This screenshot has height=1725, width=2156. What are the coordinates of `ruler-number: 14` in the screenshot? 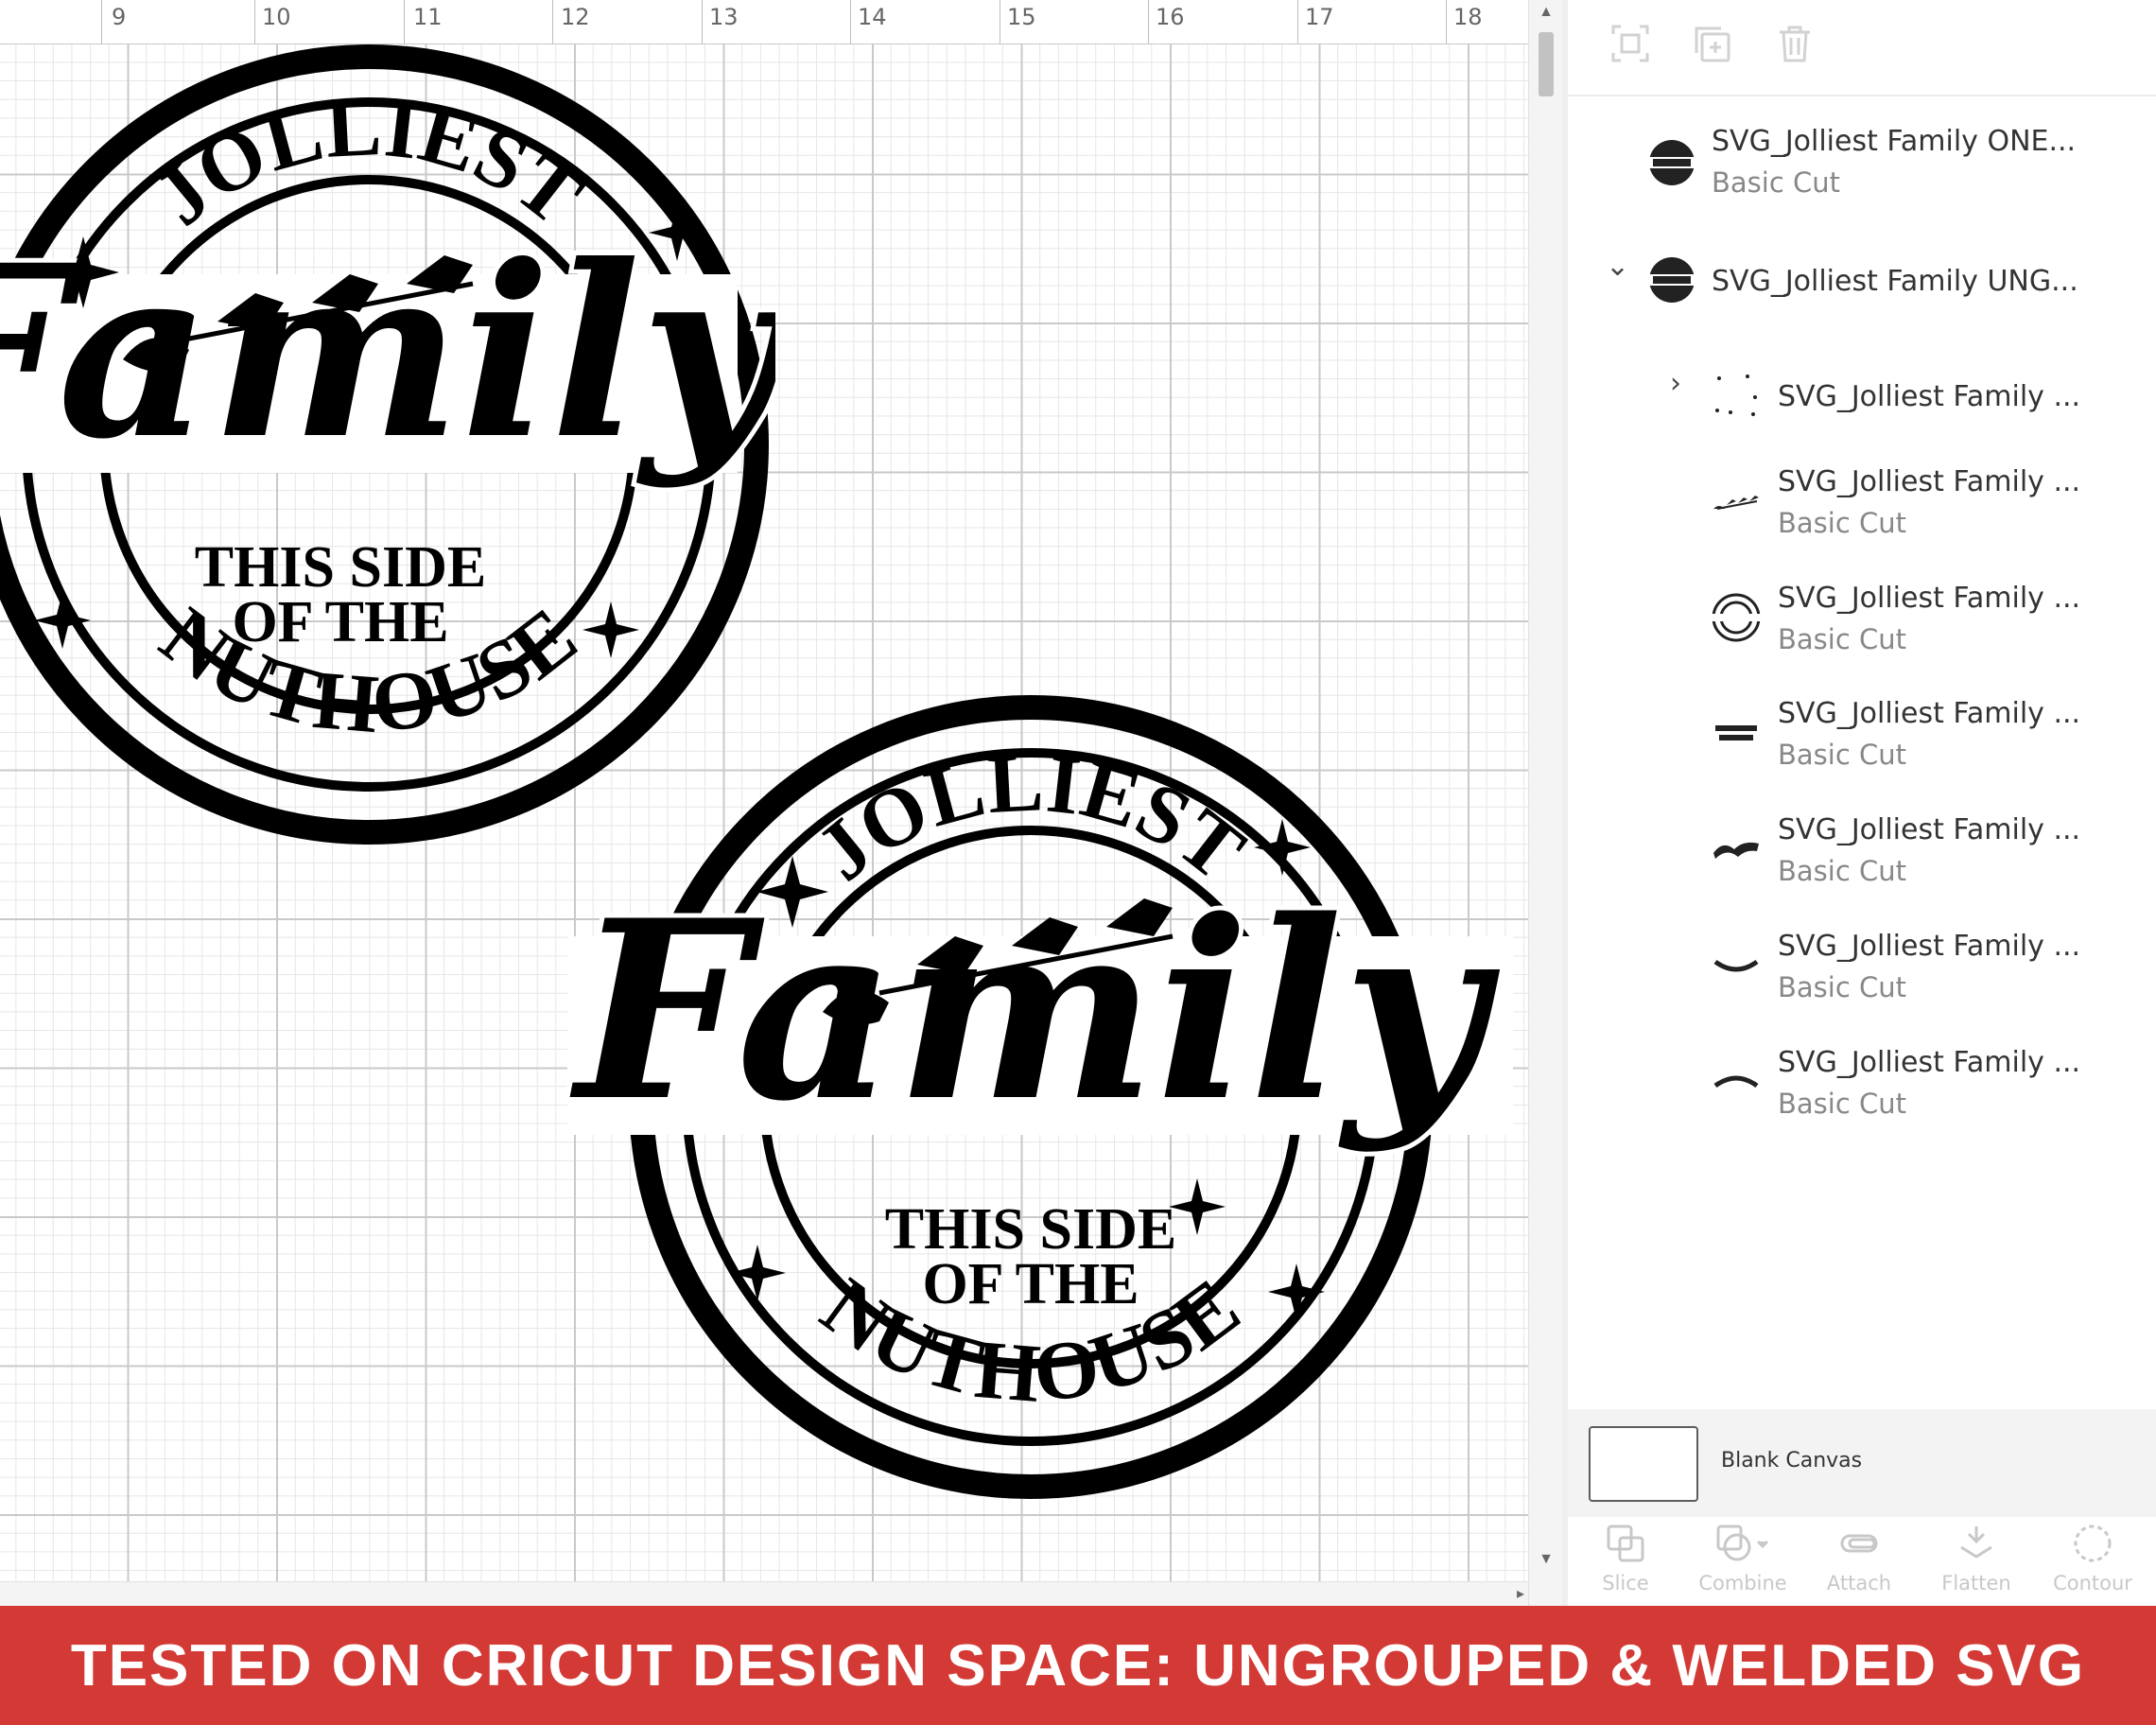 It's located at (872, 17).